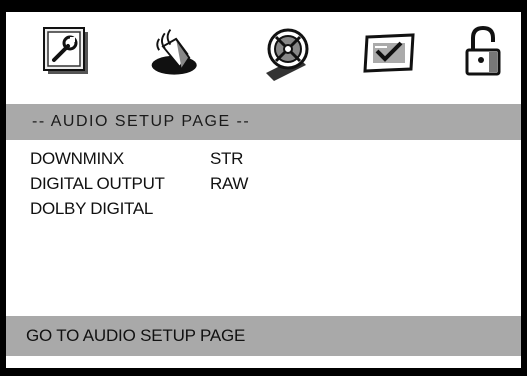 This screenshot has width=527, height=376. Describe the element at coordinates (289, 53) in the screenshot. I see `video-film-icon` at that location.